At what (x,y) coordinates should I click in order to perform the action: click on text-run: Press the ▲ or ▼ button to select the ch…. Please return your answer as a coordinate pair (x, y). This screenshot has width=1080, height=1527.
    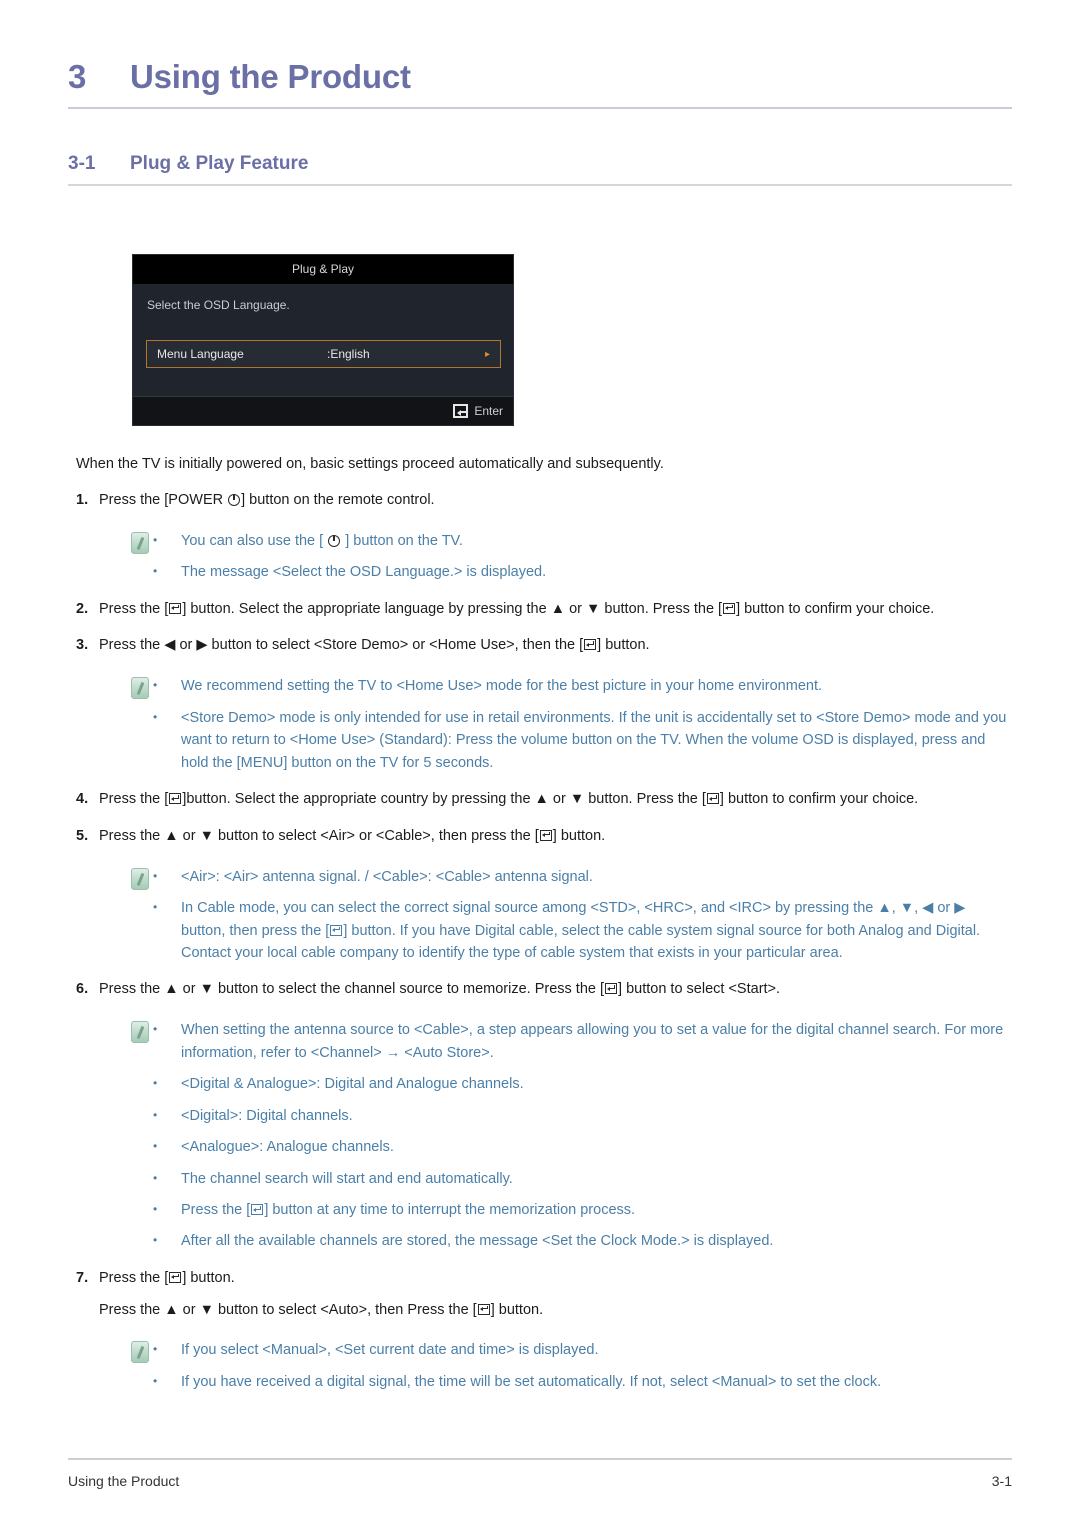
    Looking at the image, I should click on (352, 989).